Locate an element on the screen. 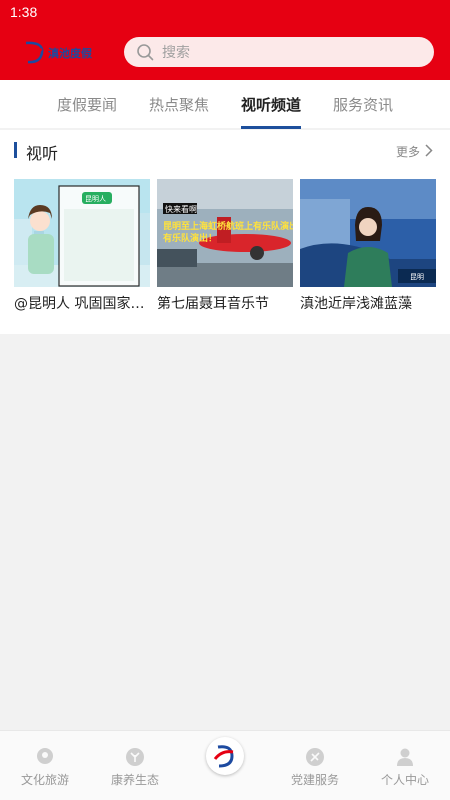 The width and height of the screenshot is (450, 800). video-thumbnail: 昆明人 is located at coordinates (82, 233).